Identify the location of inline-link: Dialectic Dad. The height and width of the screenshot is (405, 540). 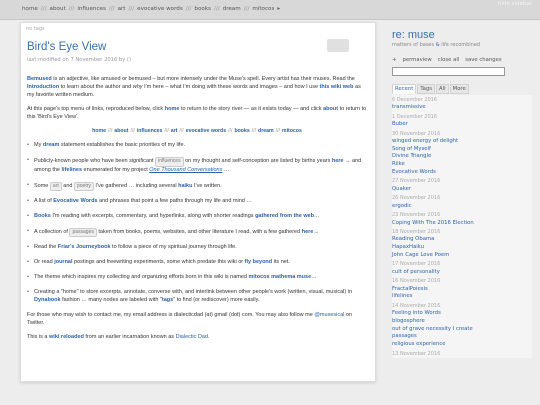
(192, 337).